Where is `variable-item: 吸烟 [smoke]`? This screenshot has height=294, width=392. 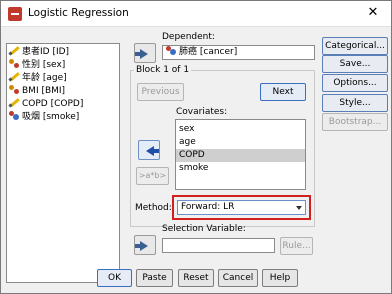 variable-item: 吸烟 [smoke] is located at coordinates (63, 117).